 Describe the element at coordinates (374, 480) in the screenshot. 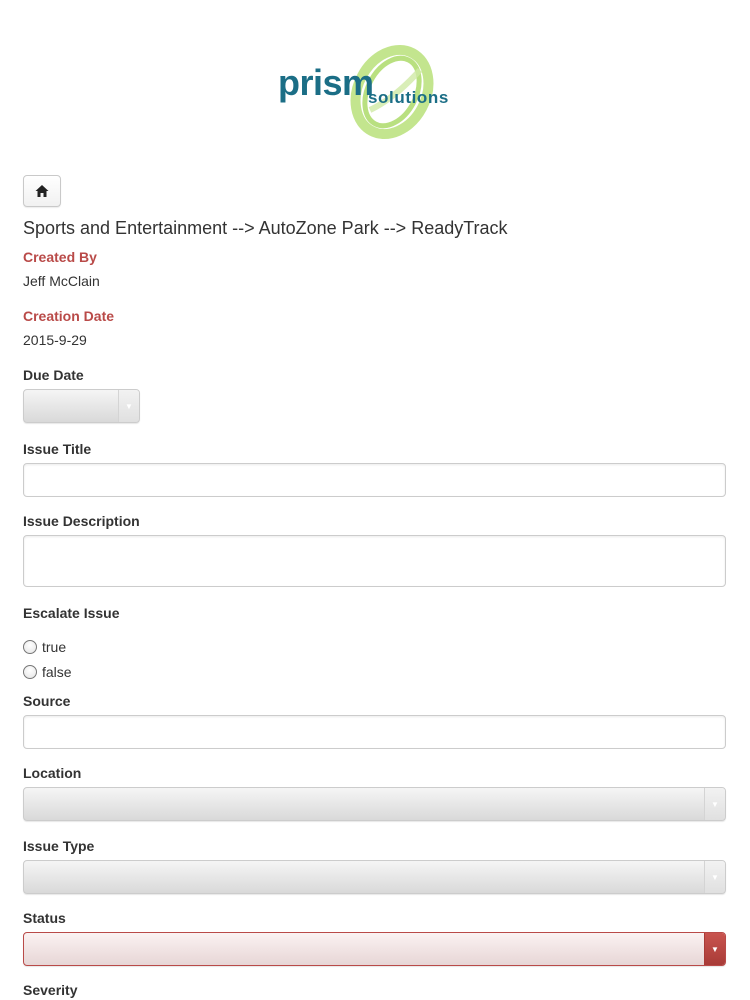

I see `issue-title-input` at that location.